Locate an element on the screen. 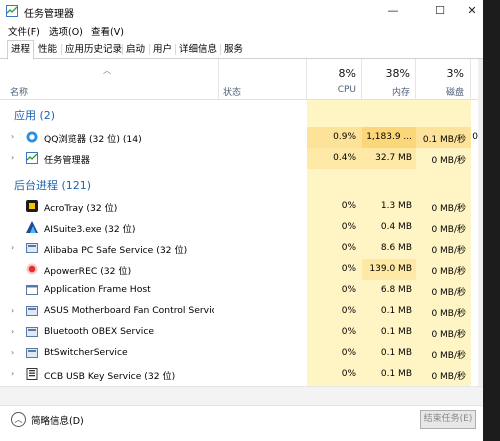 Image resolution: width=500 pixels, height=441 pixels. memory-value: 8.6 MB is located at coordinates (396, 248).